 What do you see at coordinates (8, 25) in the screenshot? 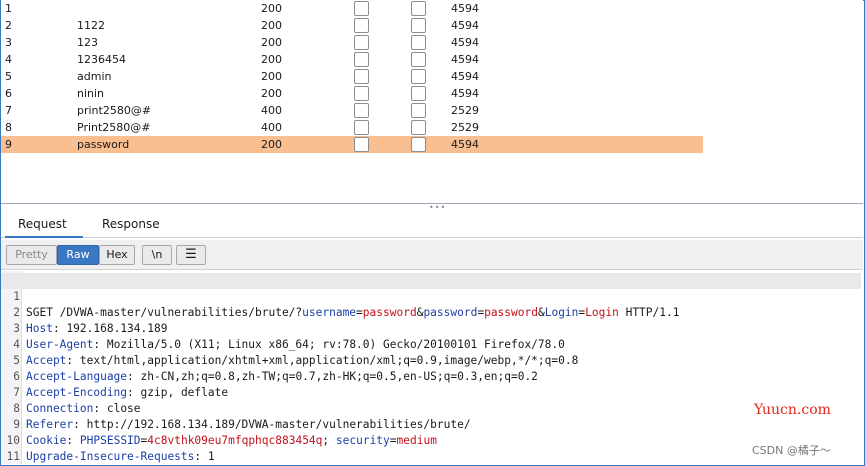
I see `row-number: 2` at bounding box center [8, 25].